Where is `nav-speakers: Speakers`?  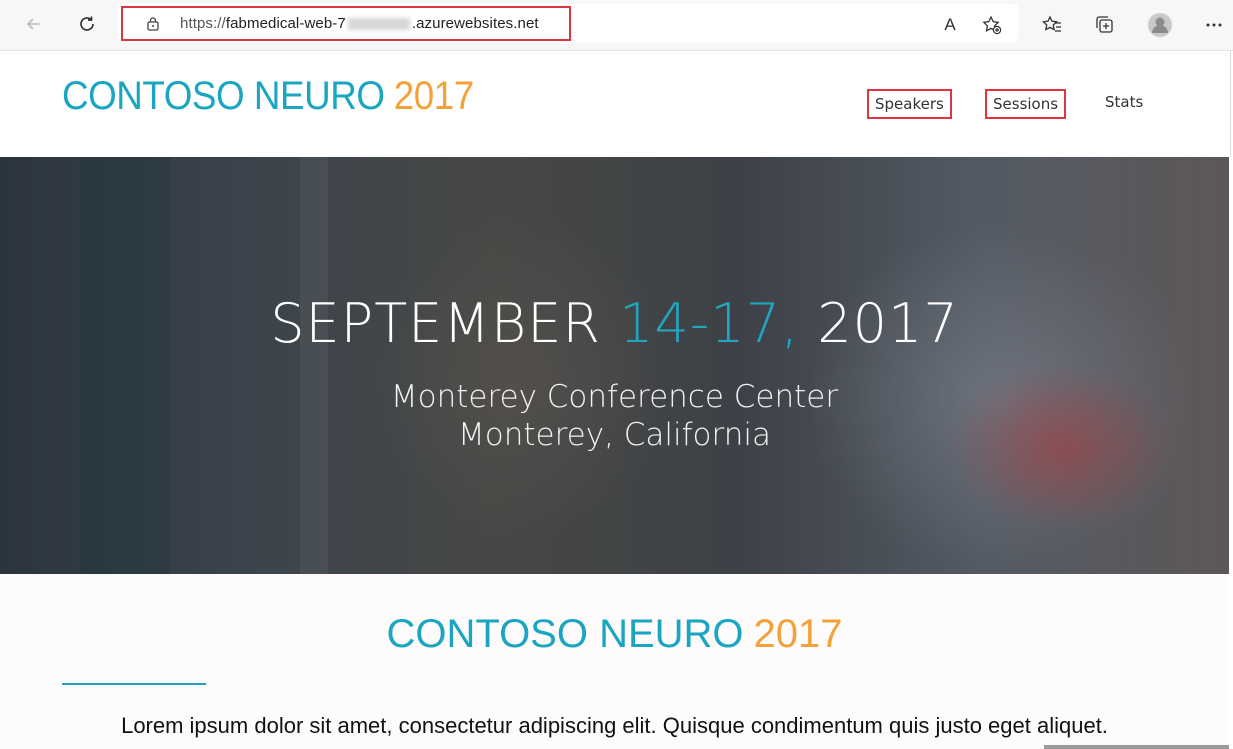 nav-speakers: Speakers is located at coordinates (909, 104).